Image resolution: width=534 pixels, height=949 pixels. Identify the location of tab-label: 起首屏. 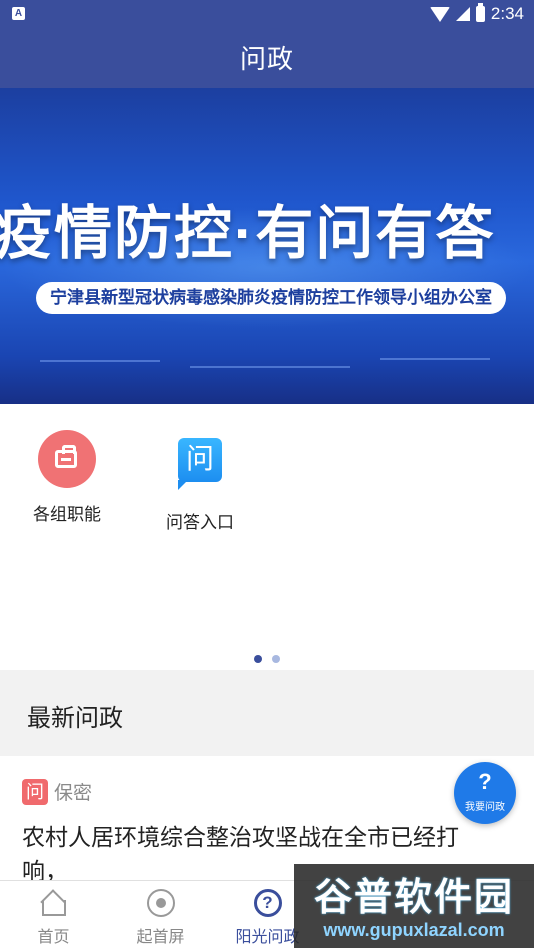
(160, 937).